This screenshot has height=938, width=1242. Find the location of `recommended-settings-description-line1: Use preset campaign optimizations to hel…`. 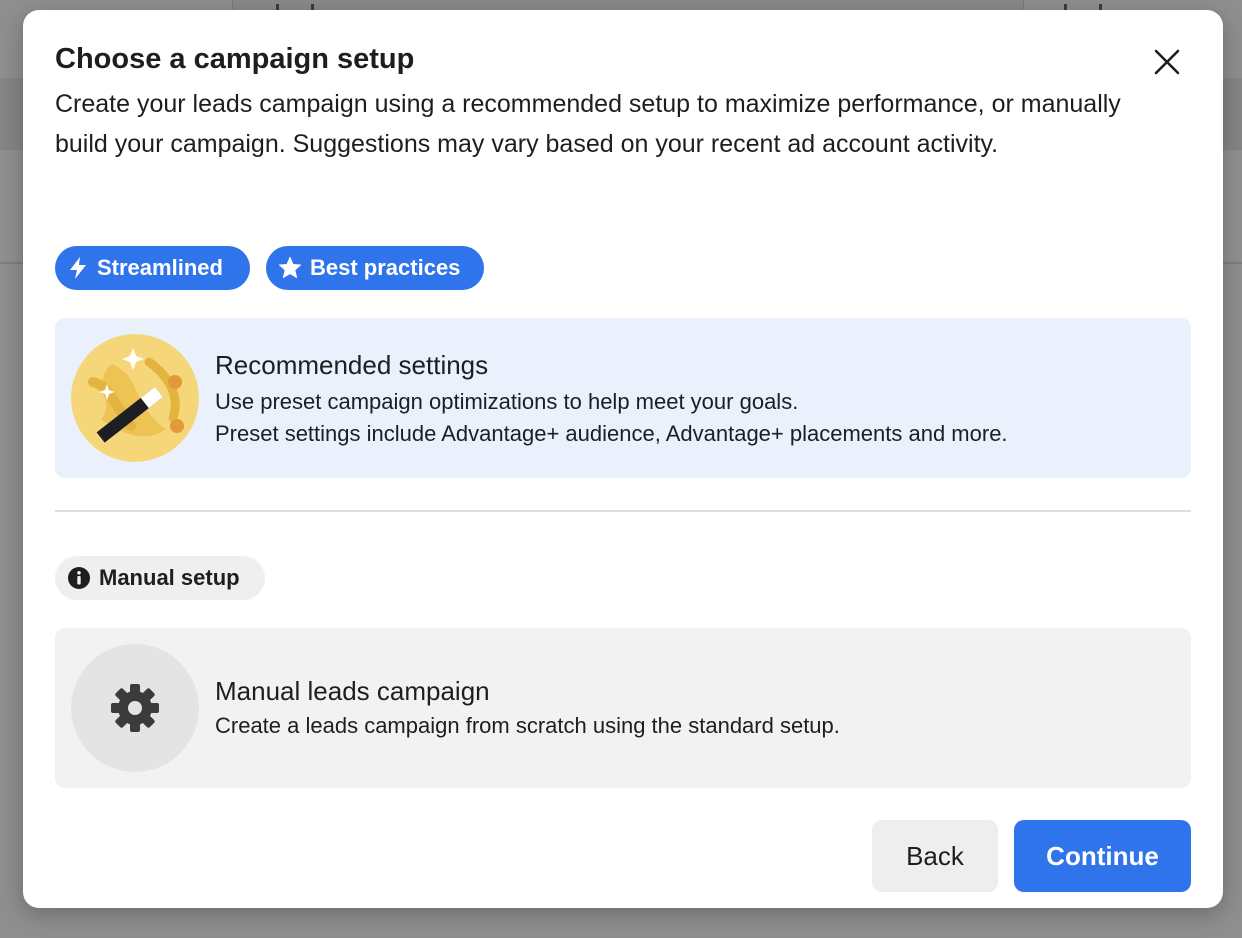

recommended-settings-description-line1: Use preset campaign optimizations to hel… is located at coordinates (507, 401).